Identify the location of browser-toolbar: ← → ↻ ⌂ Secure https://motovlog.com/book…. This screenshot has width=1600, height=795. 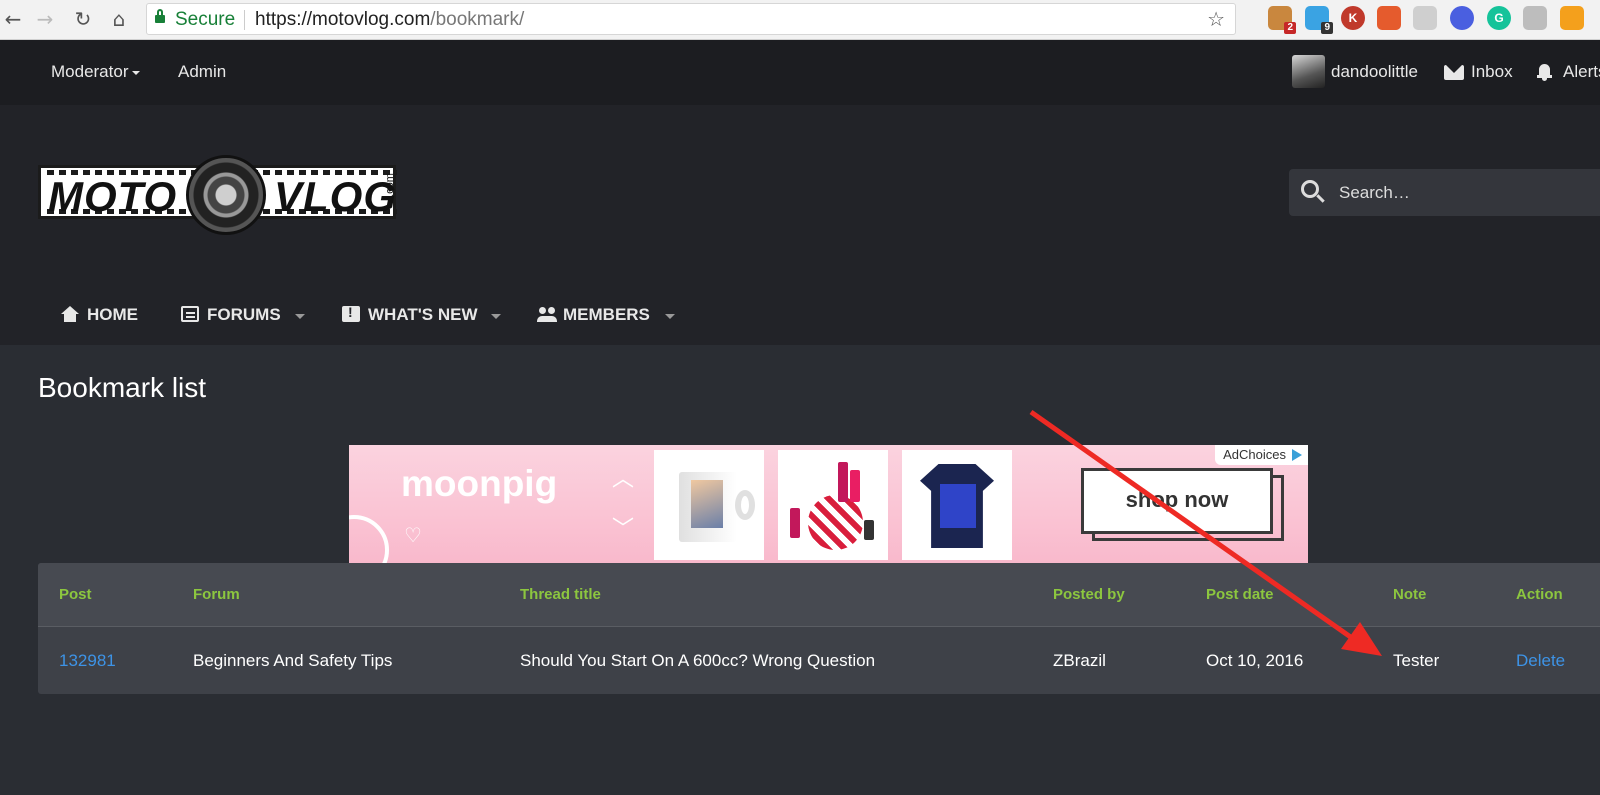
(800, 20).